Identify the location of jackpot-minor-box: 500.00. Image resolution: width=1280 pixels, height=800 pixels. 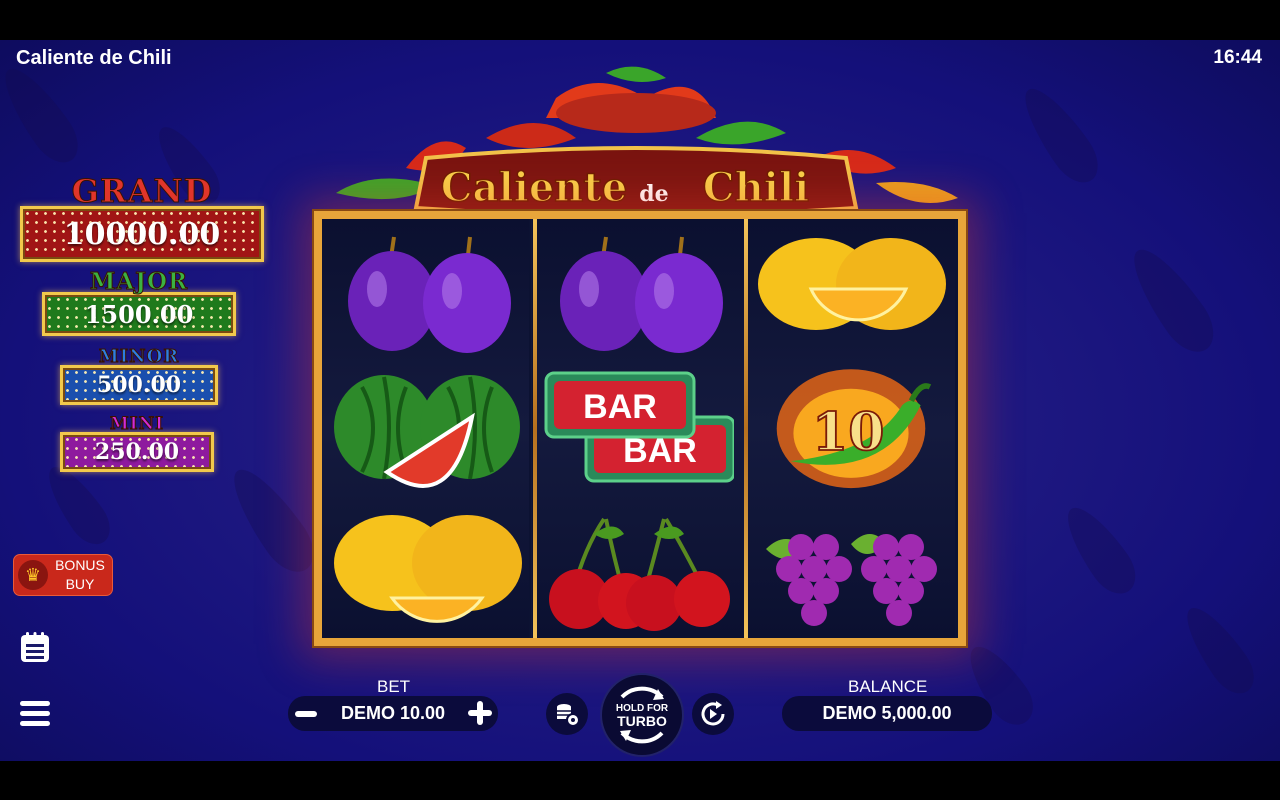
(139, 385).